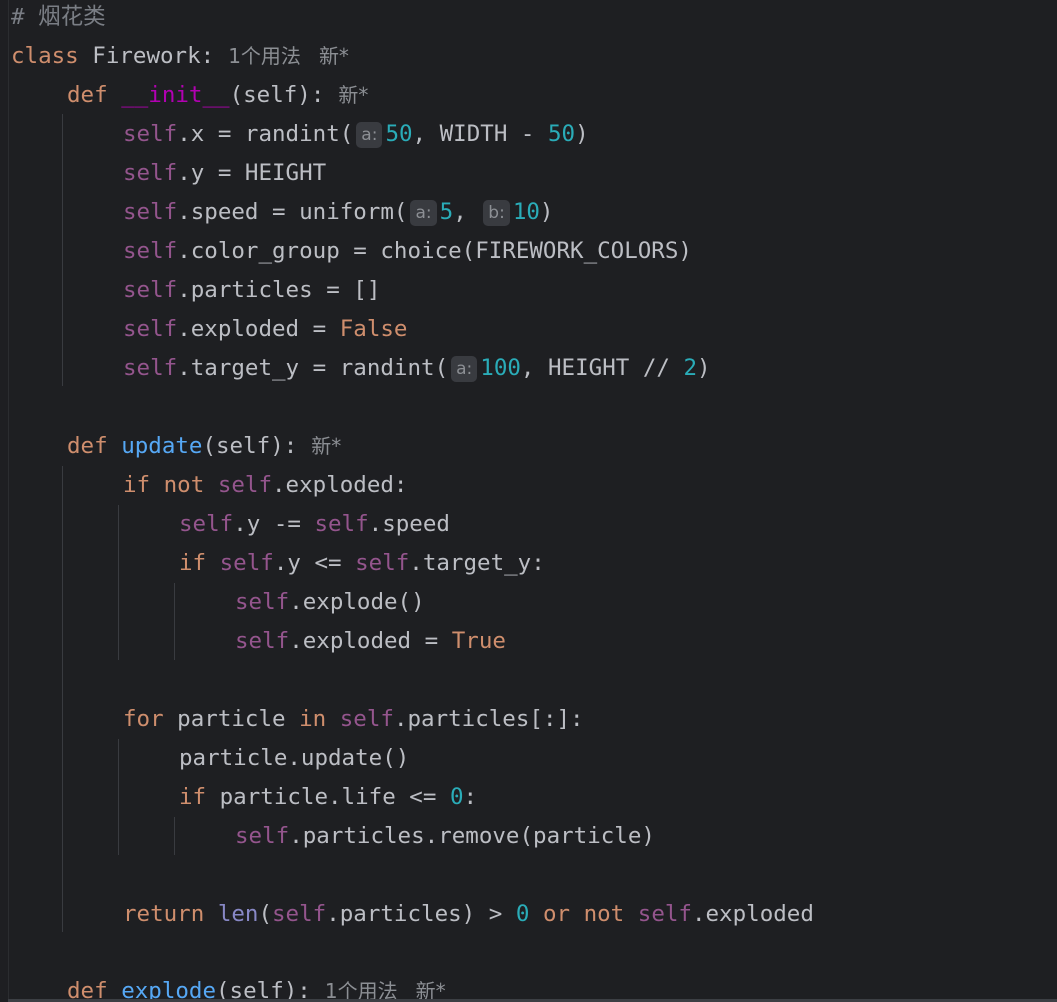 Image resolution: width=1057 pixels, height=1002 pixels. Describe the element at coordinates (434, 251) in the screenshot. I see `code-text: .color_group = choice(FIREWORK_COLORS)` at that location.